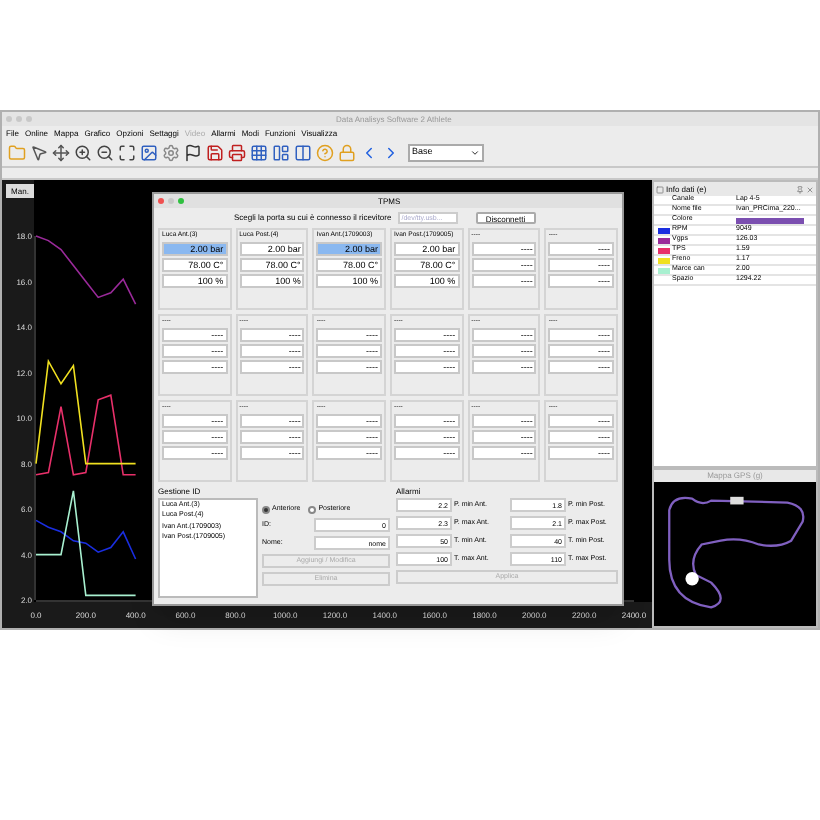  I want to click on zoom-in-icon, so click(83, 153).